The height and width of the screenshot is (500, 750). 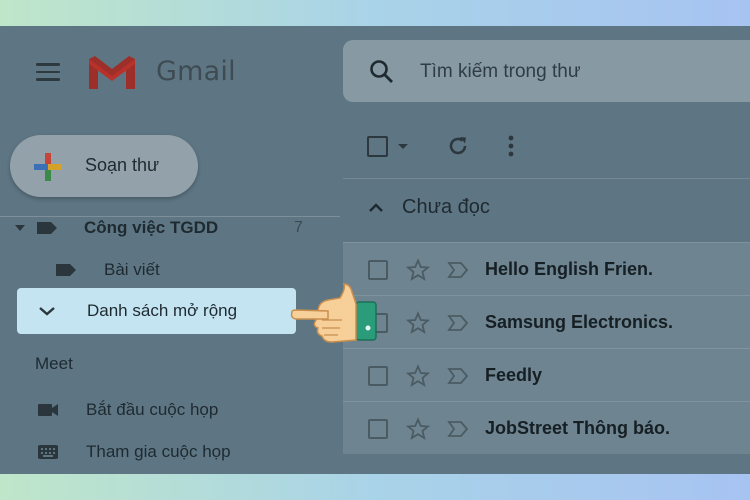 I want to click on sidebar-item-cong-viec: Công việc TGDD, so click(x=174, y=228).